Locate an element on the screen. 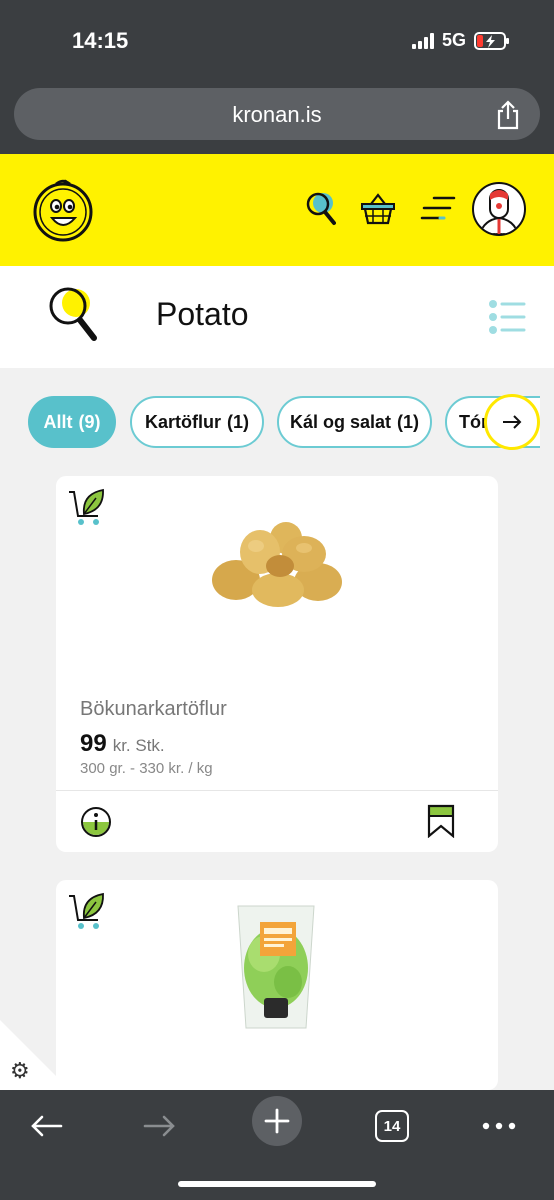 This screenshot has width=554, height=1200. settings-icon: ⚙ is located at coordinates (20, 1071).